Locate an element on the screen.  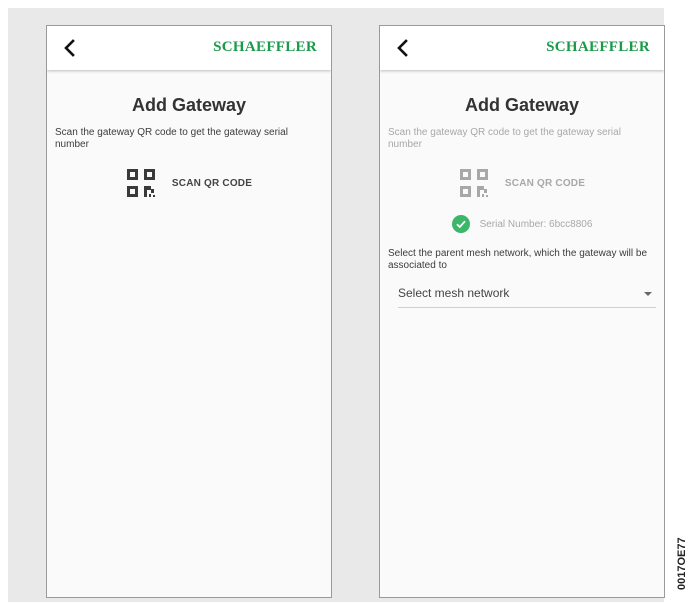
mesh-network-placeholder: Select mesh network is located at coordinates (454, 293).